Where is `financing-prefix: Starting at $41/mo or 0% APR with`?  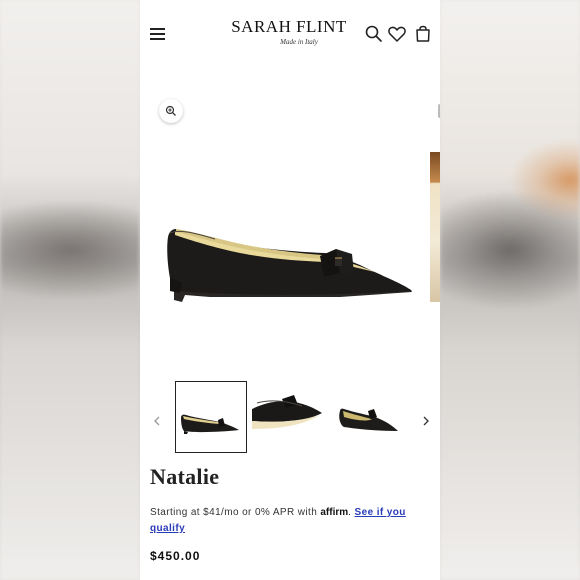 financing-prefix: Starting at $41/mo or 0% APR with is located at coordinates (234, 512).